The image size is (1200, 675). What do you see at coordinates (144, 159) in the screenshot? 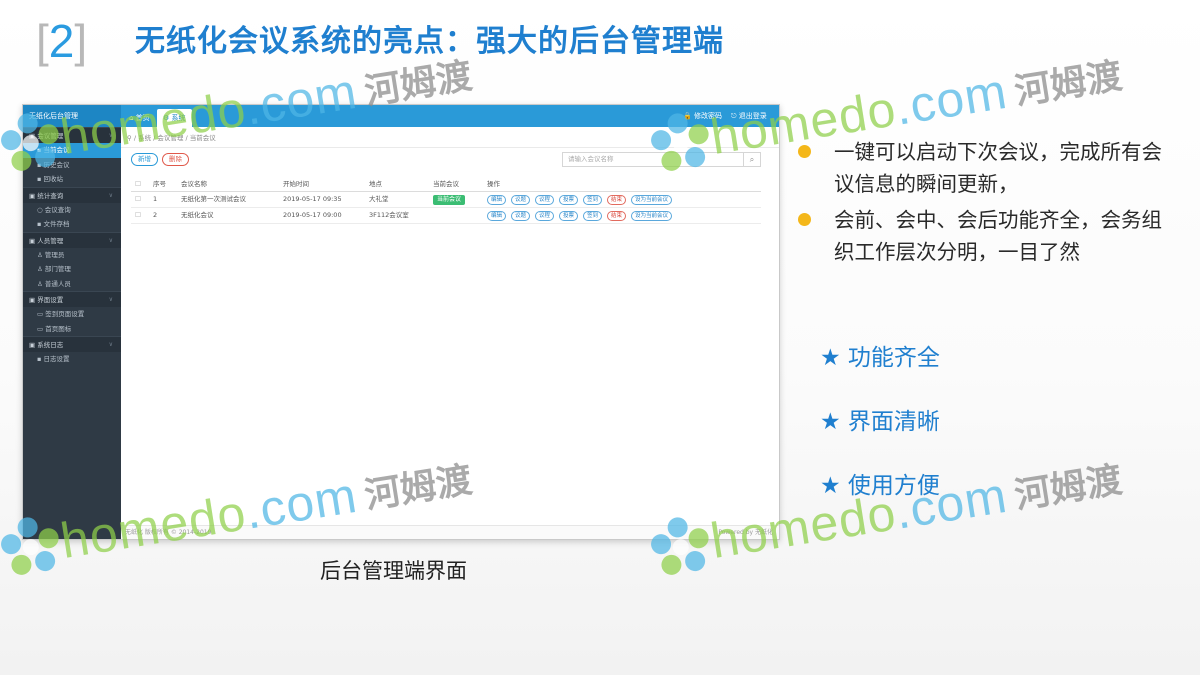
I see `add-button: 新增` at bounding box center [144, 159].